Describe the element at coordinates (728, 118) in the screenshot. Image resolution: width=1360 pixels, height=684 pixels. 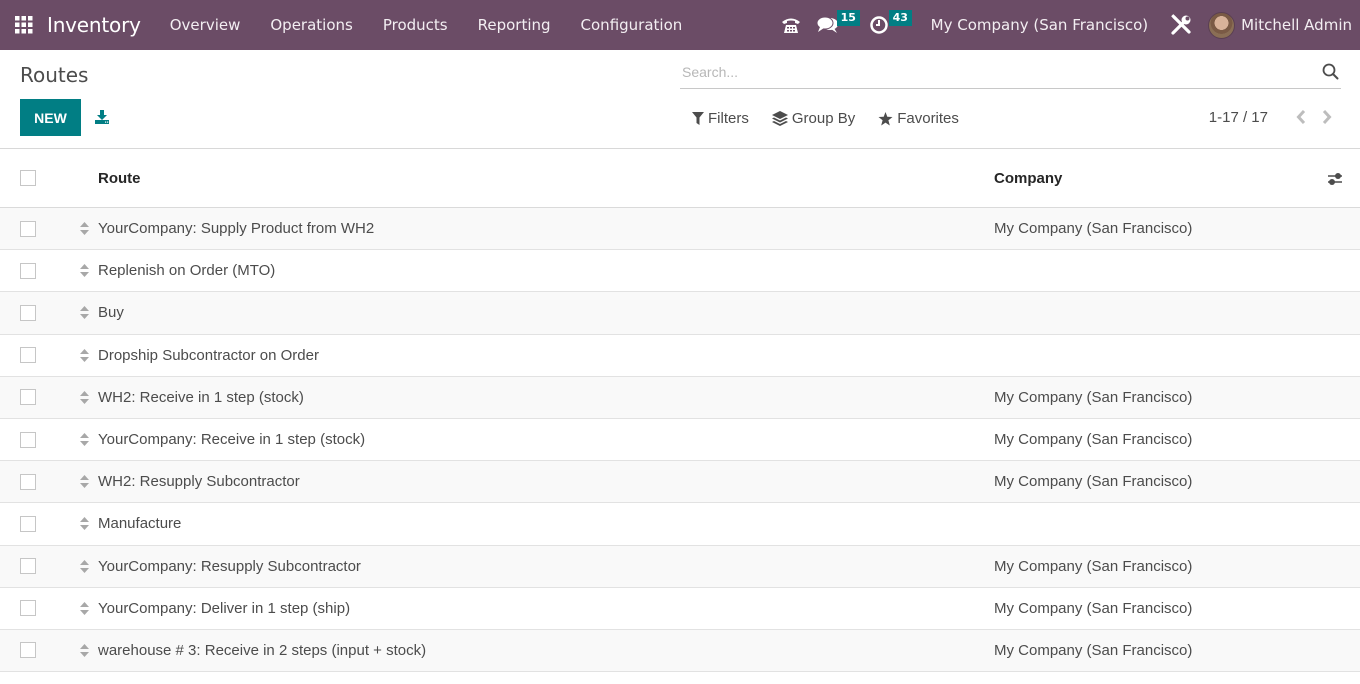
I see `filters-label: Filters` at that location.